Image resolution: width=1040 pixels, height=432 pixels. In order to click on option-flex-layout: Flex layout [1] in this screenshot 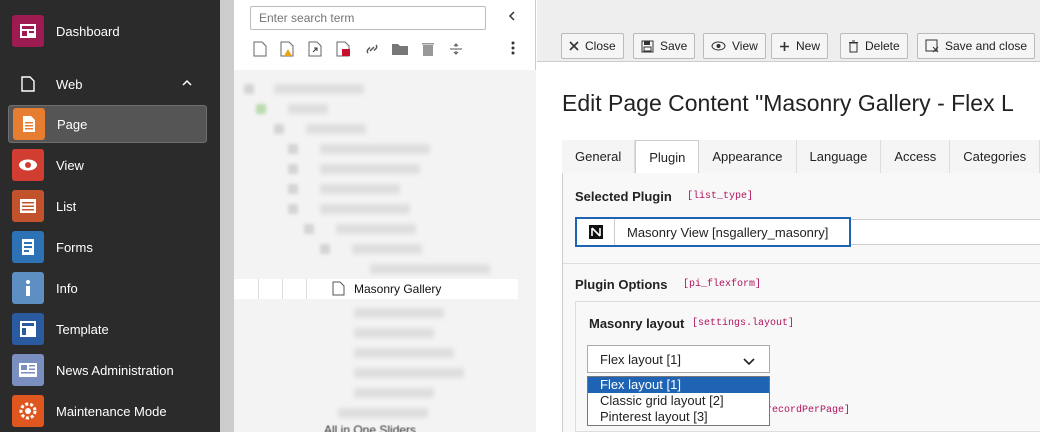, I will do `click(678, 385)`.